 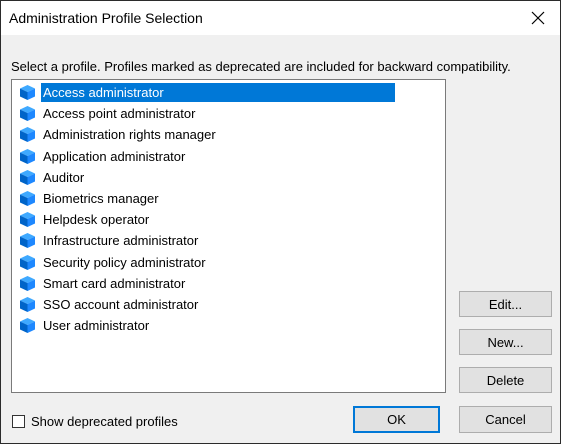 I want to click on profile-label: Biometrics manager, so click(x=101, y=198).